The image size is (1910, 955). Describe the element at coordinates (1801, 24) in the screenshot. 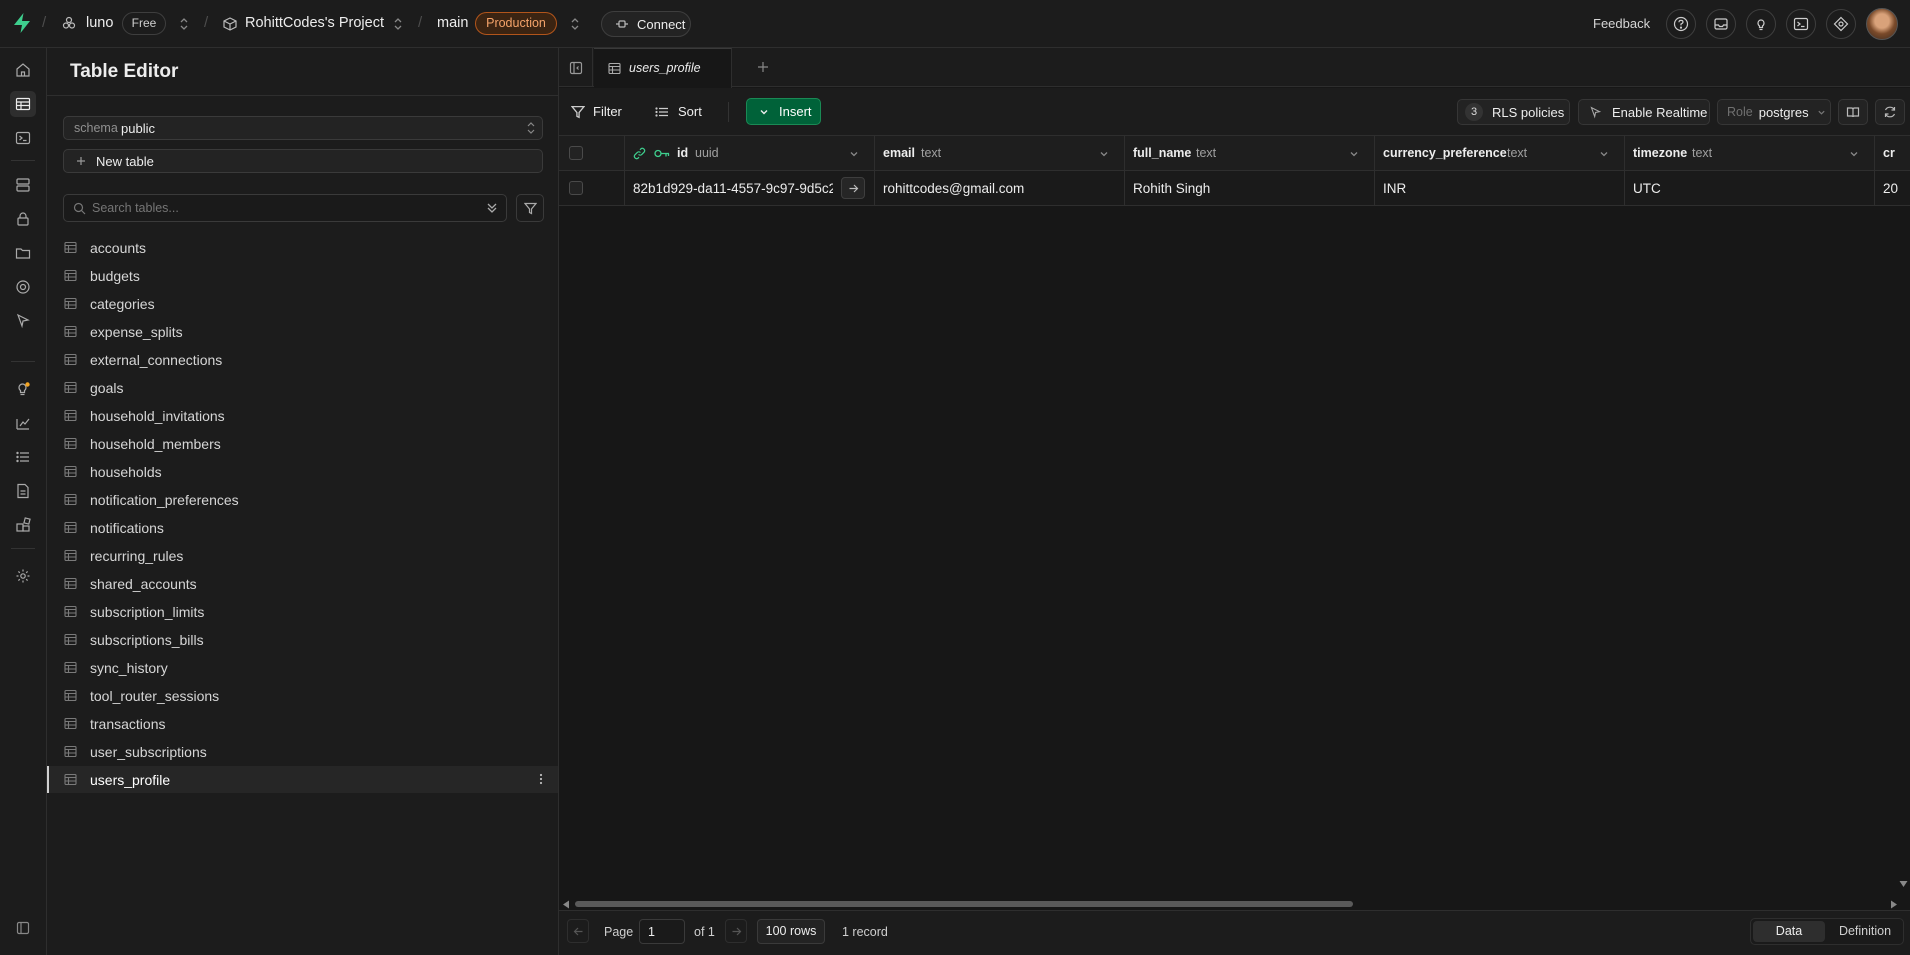

I see `sql-terminal-button` at that location.